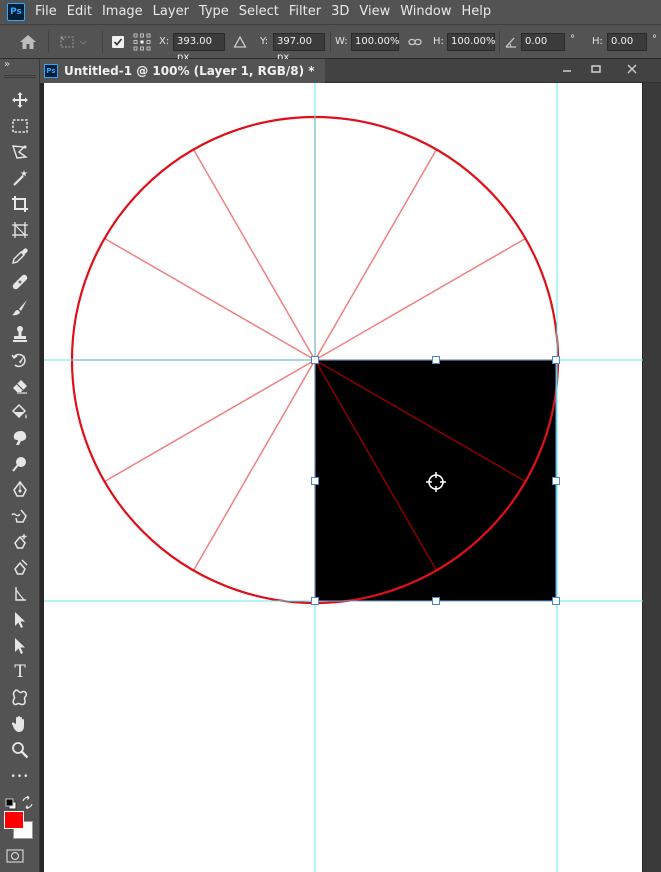 The width and height of the screenshot is (661, 872). What do you see at coordinates (438, 41) in the screenshot?
I see `height-label: H:` at bounding box center [438, 41].